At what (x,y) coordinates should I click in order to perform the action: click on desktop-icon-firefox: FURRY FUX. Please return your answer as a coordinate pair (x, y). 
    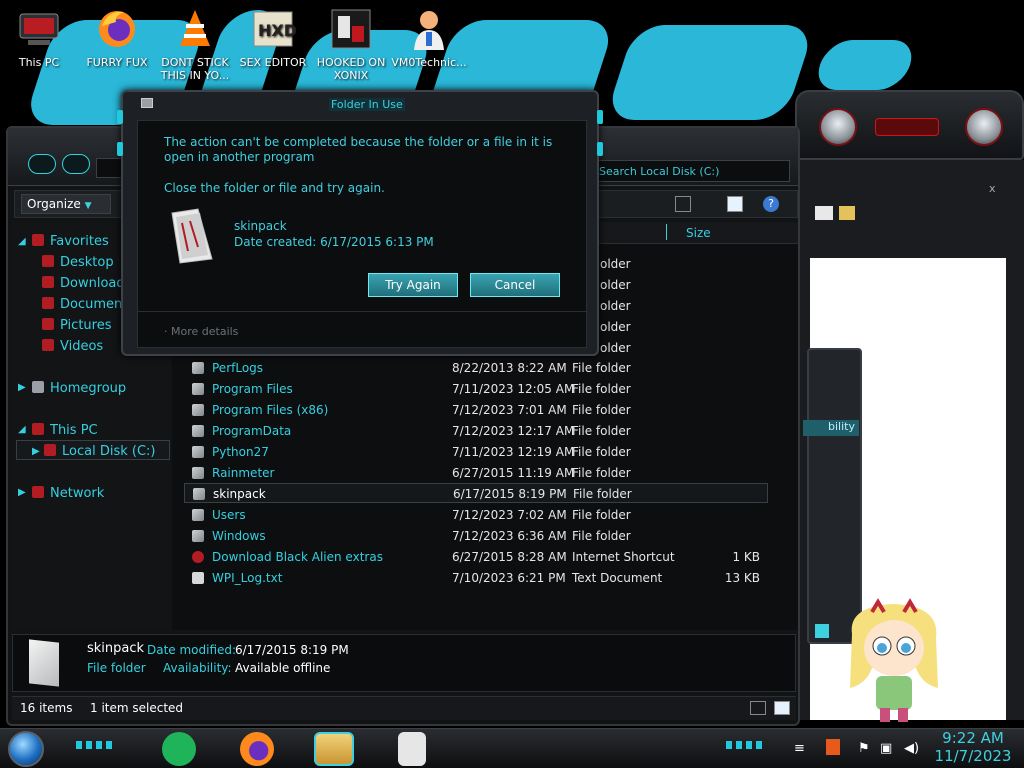
    Looking at the image, I should click on (117, 37).